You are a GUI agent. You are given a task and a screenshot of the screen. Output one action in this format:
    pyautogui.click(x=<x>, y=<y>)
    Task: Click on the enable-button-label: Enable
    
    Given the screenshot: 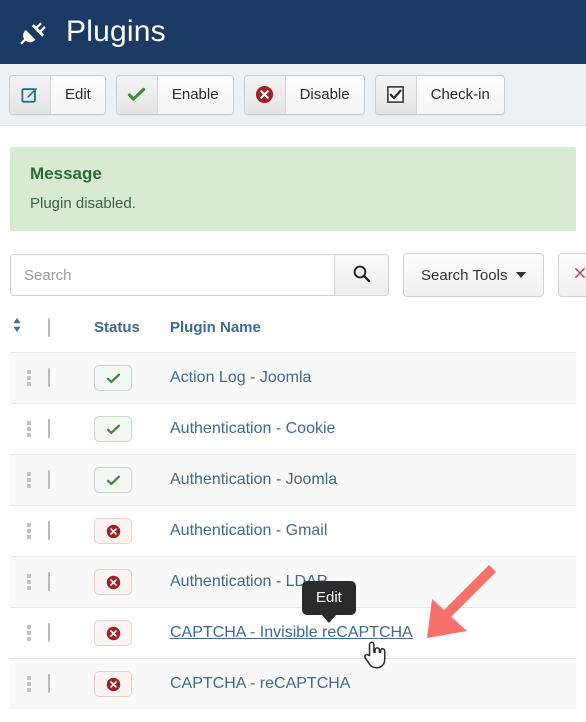 What is the action you would take?
    pyautogui.click(x=195, y=94)
    